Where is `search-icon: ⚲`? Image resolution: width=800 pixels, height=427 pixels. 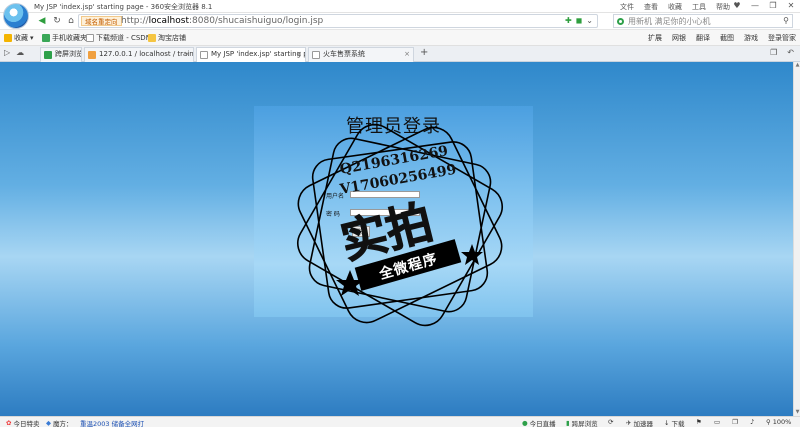 search-icon: ⚲ is located at coordinates (786, 20).